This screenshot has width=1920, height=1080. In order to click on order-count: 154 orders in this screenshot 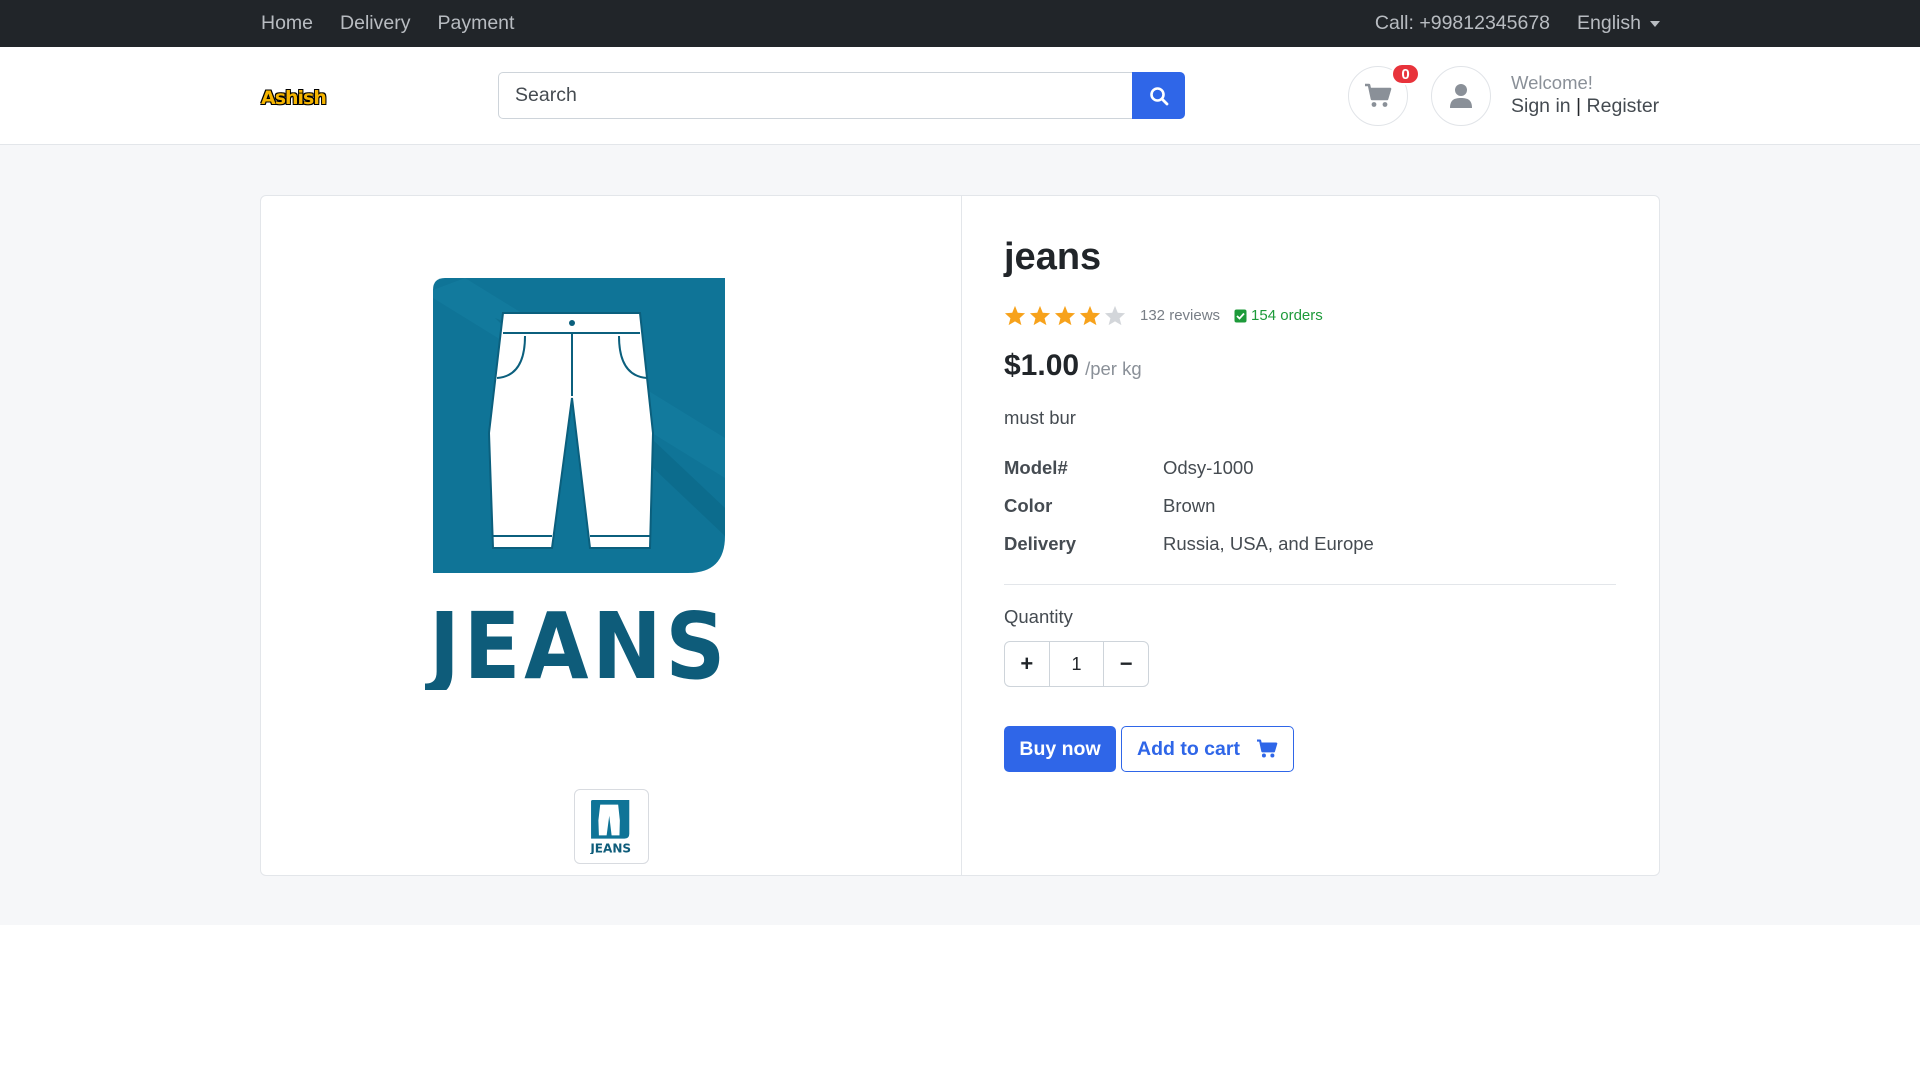, I will do `click(1278, 315)`.